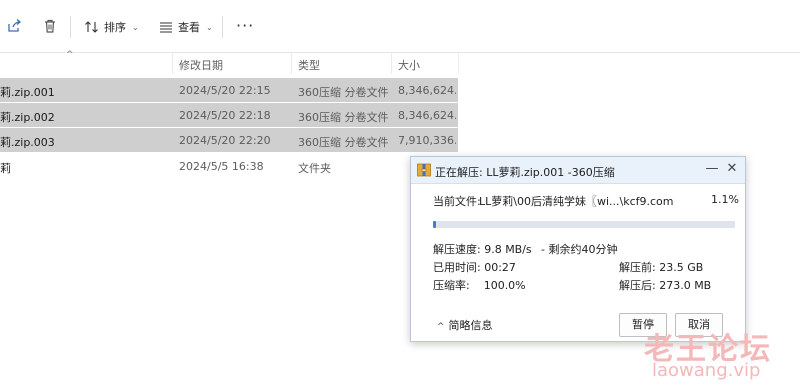 The width and height of the screenshot is (800, 391). What do you see at coordinates (91, 27) in the screenshot?
I see `sort-icon` at bounding box center [91, 27].